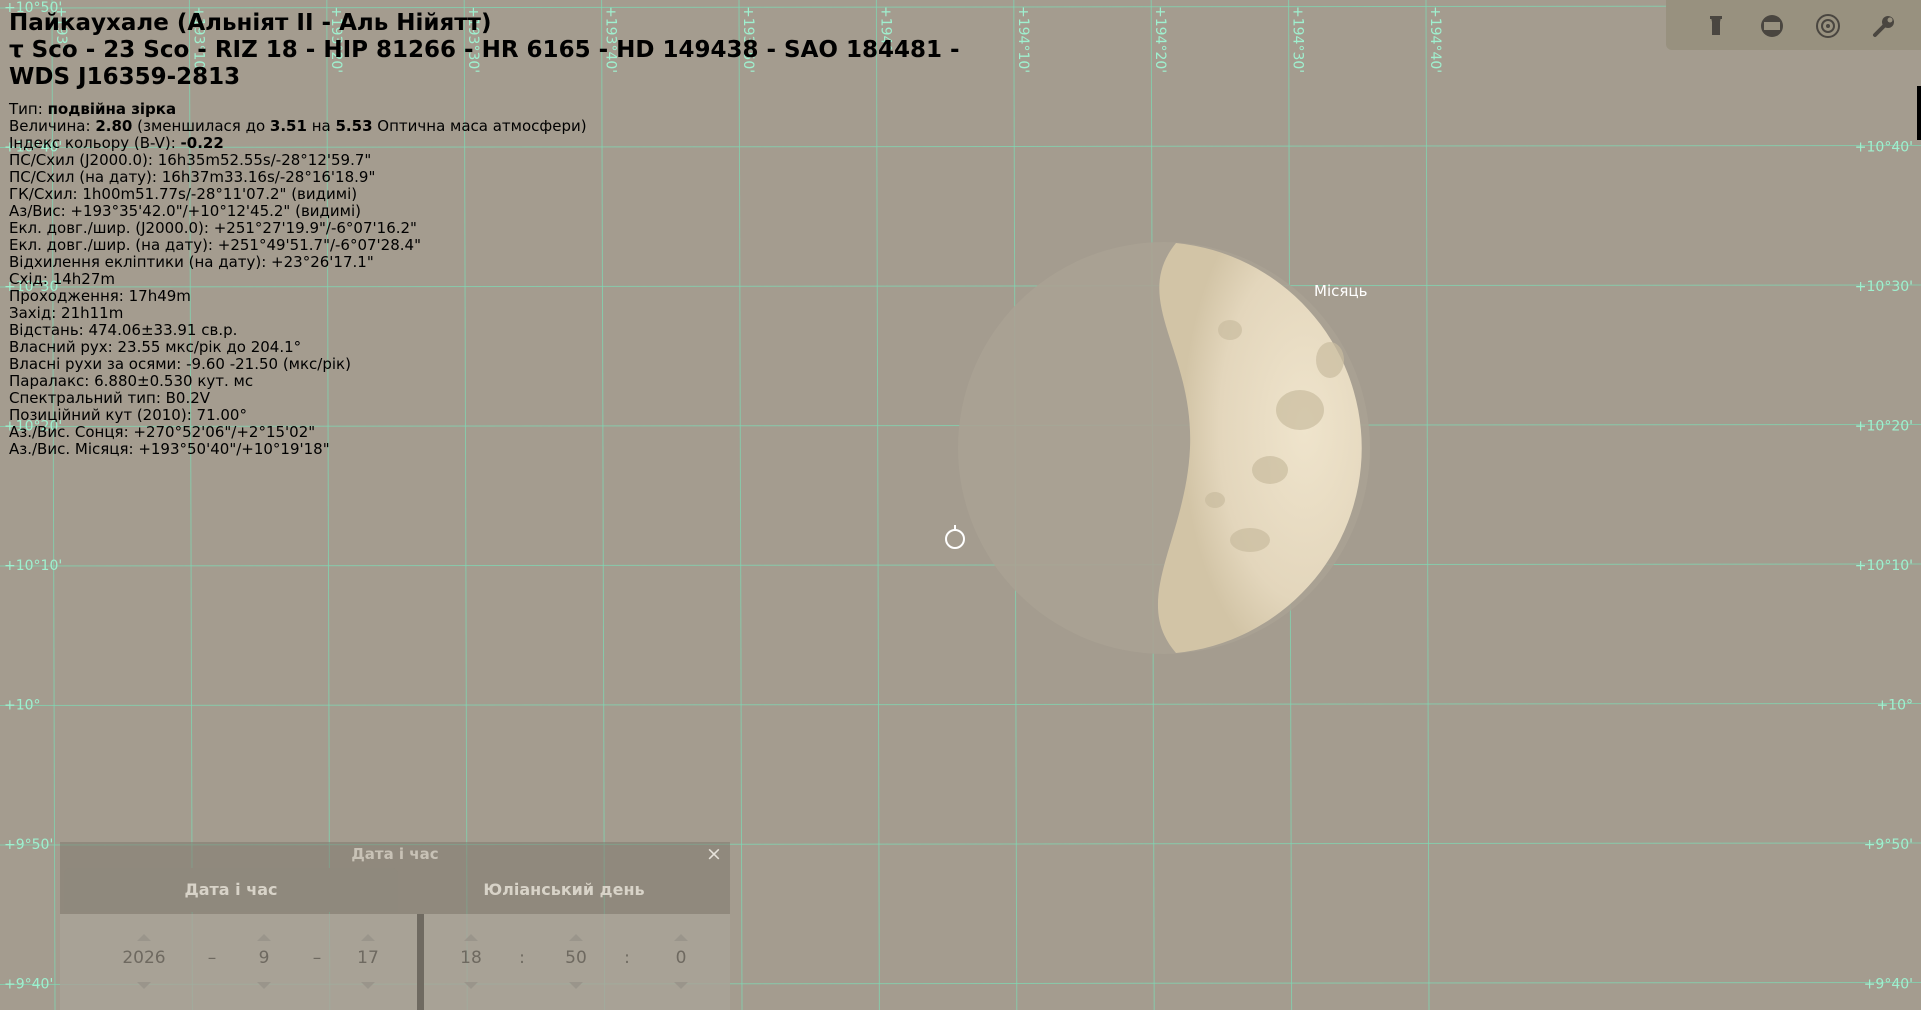 This screenshot has height=1010, width=1921. What do you see at coordinates (231, 890) in the screenshot?
I see `tab-date-time: Дата і час` at bounding box center [231, 890].